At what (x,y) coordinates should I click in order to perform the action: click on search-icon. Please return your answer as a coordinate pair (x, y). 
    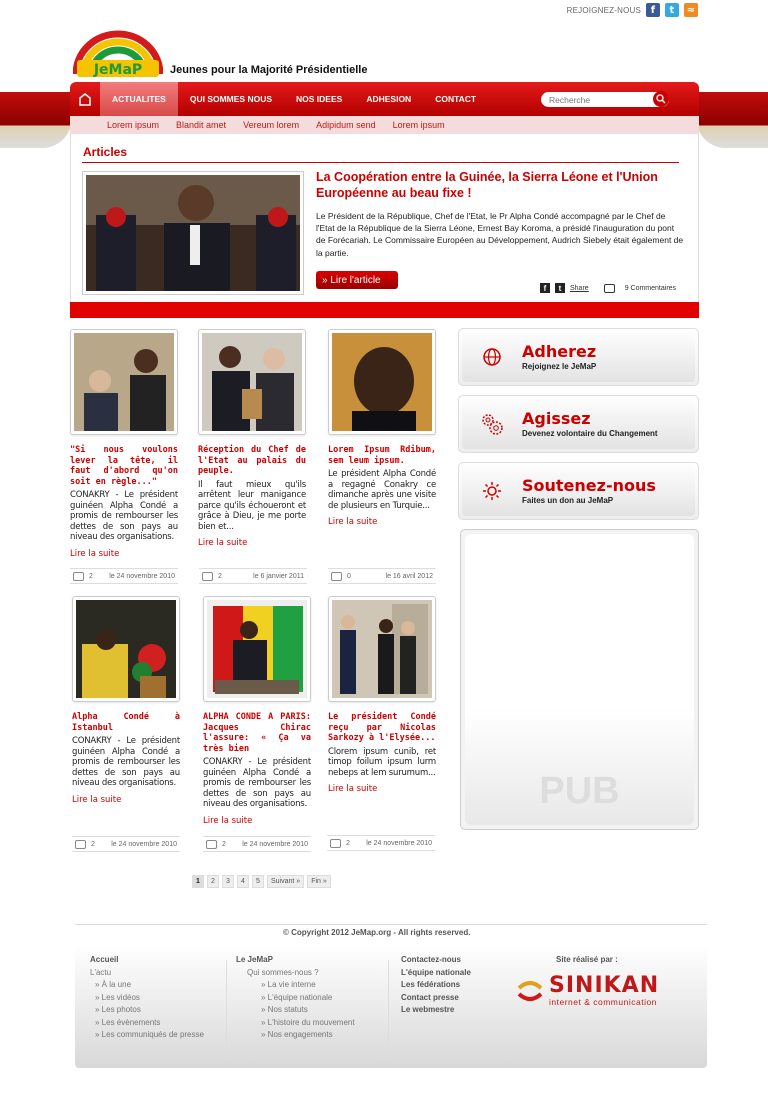
    Looking at the image, I should click on (661, 99).